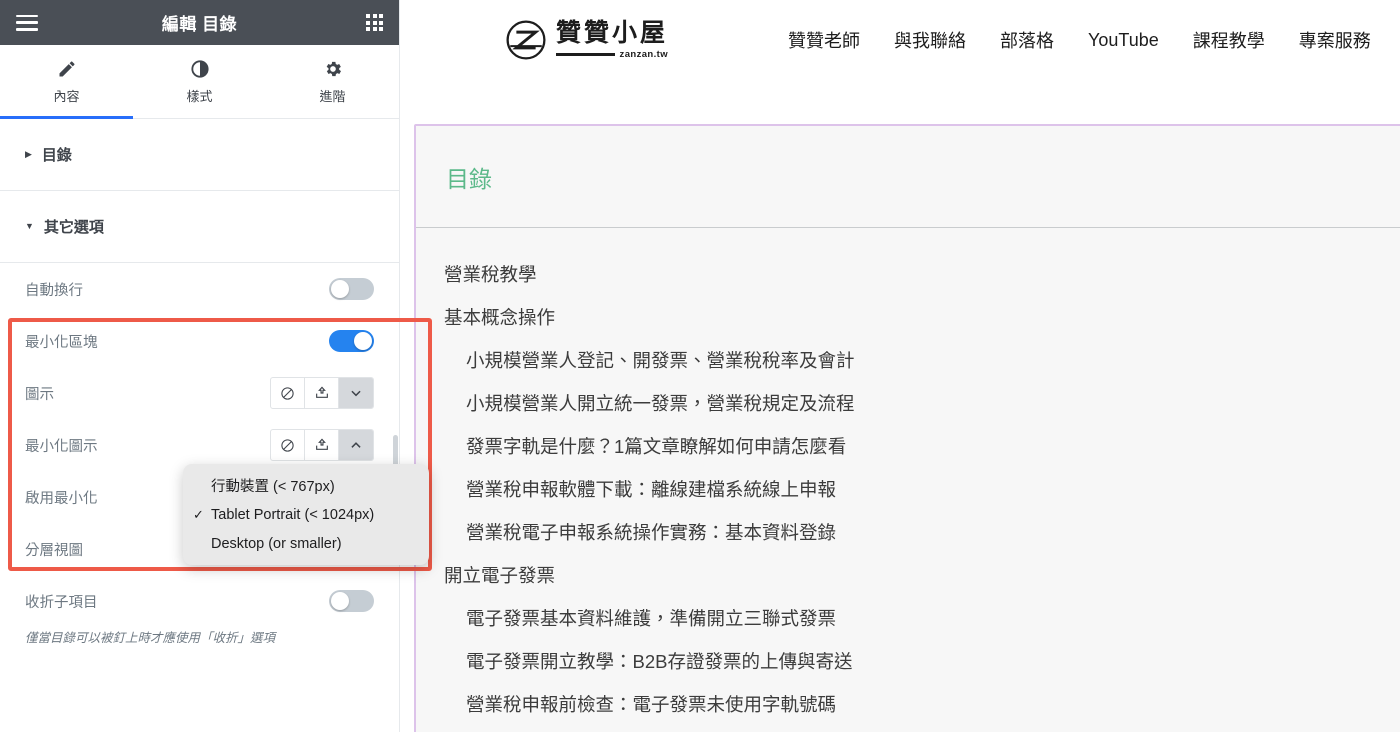 The image size is (1400, 732). Describe the element at coordinates (73, 227) in the screenshot. I see `section-other-options-title: 其它選項` at that location.